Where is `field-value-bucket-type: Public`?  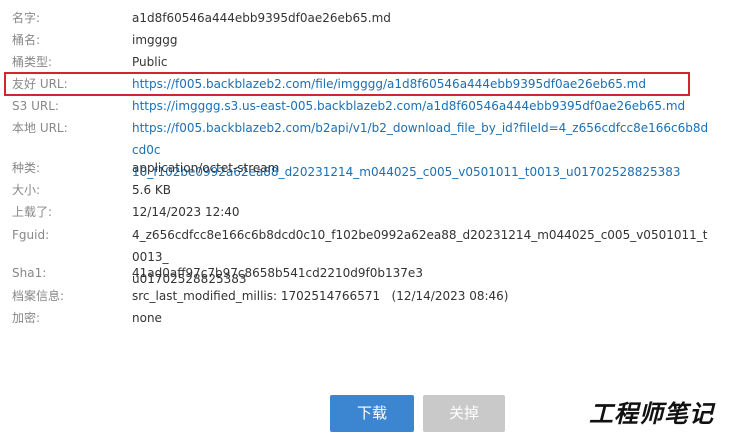
field-value-bucket-type: Public is located at coordinates (150, 62).